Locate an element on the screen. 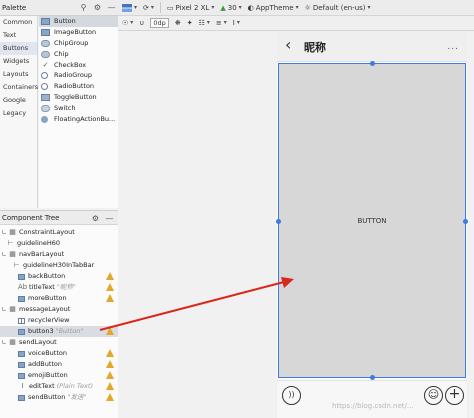 The height and width of the screenshot is (418, 474). resize-handle-top is located at coordinates (372, 63).